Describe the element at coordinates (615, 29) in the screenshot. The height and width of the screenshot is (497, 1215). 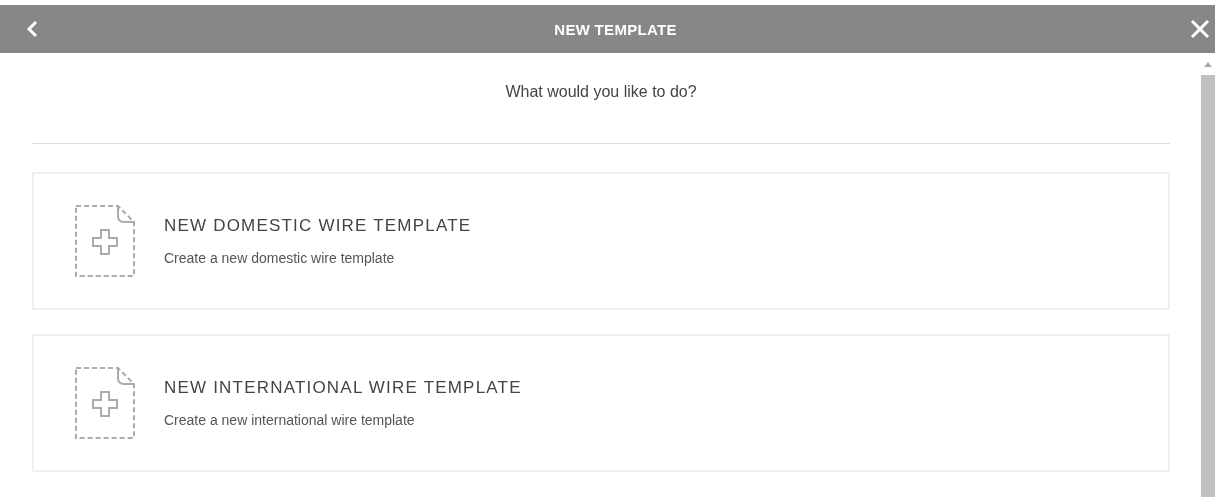
I see `dialog-title: NEW TEMPLATE` at that location.